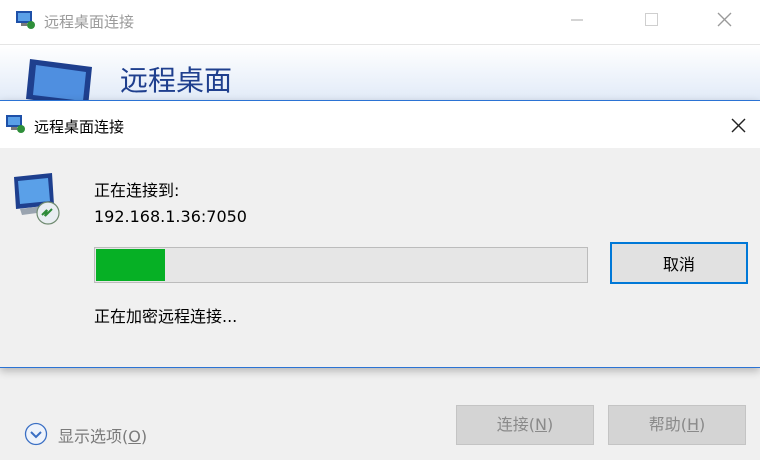  Describe the element at coordinates (380, 22) in the screenshot. I see `main-window-titlebar: 远程桌面连接` at that location.